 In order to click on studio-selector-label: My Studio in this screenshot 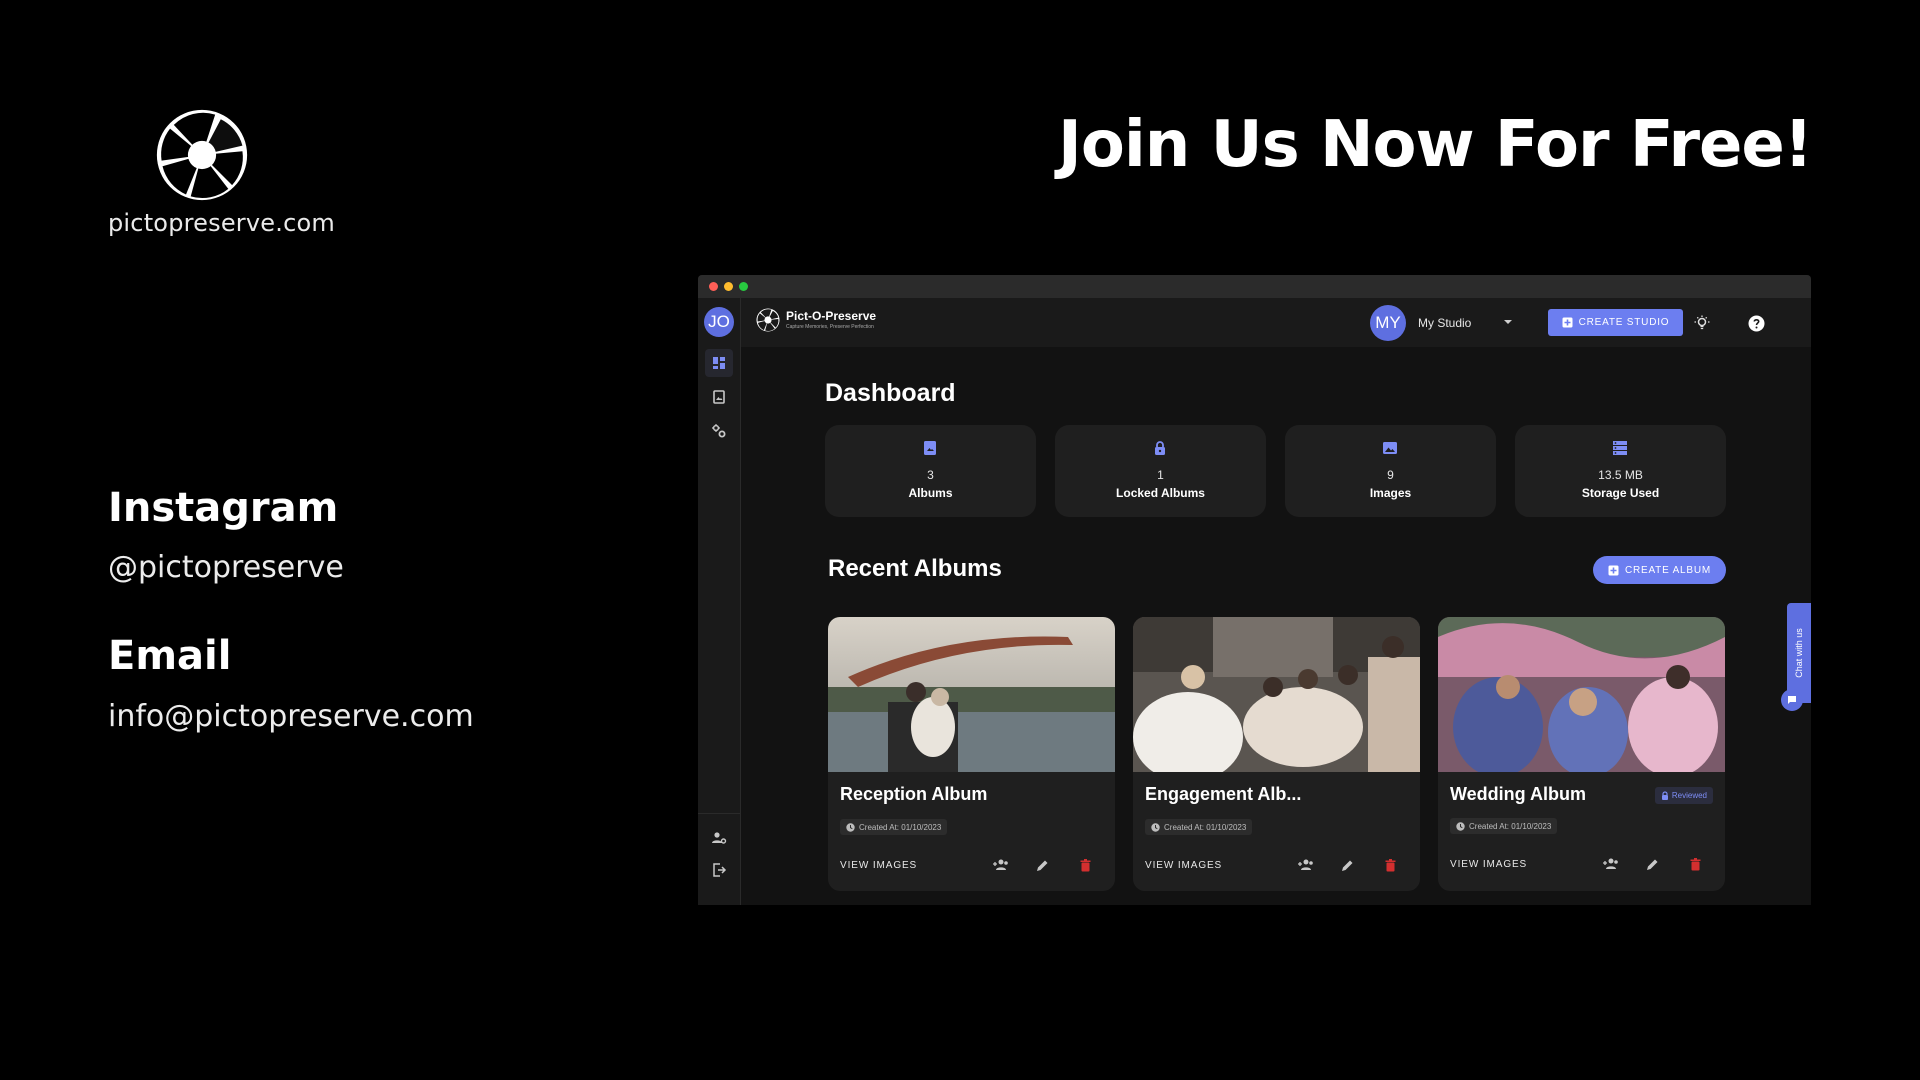, I will do `click(1444, 323)`.